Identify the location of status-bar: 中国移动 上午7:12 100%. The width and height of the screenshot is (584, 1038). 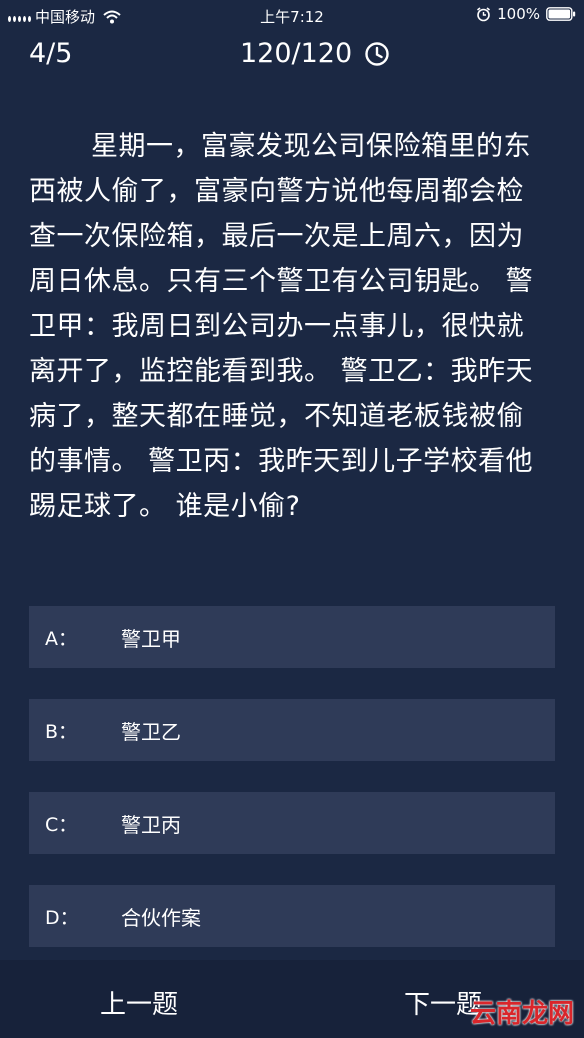
(292, 15).